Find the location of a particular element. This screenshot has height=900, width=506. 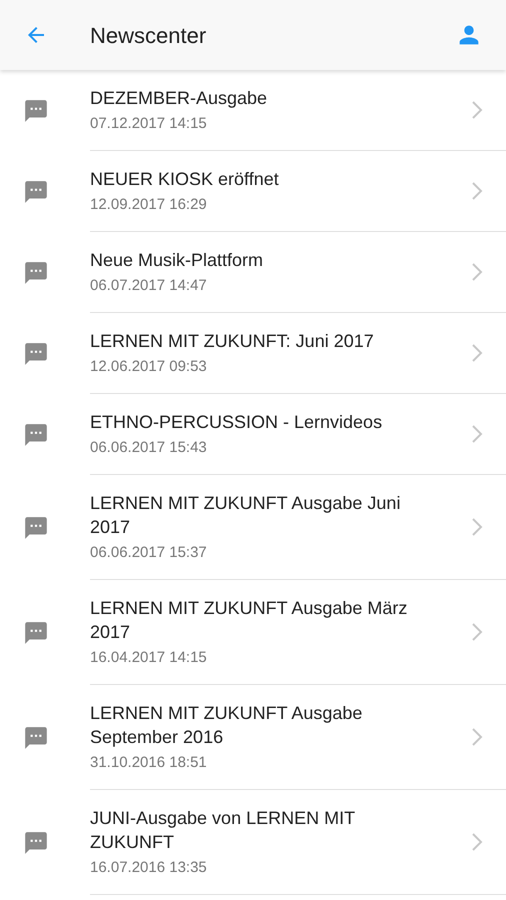

news-title: DEZEMBER-Ausgabe is located at coordinates (179, 98).